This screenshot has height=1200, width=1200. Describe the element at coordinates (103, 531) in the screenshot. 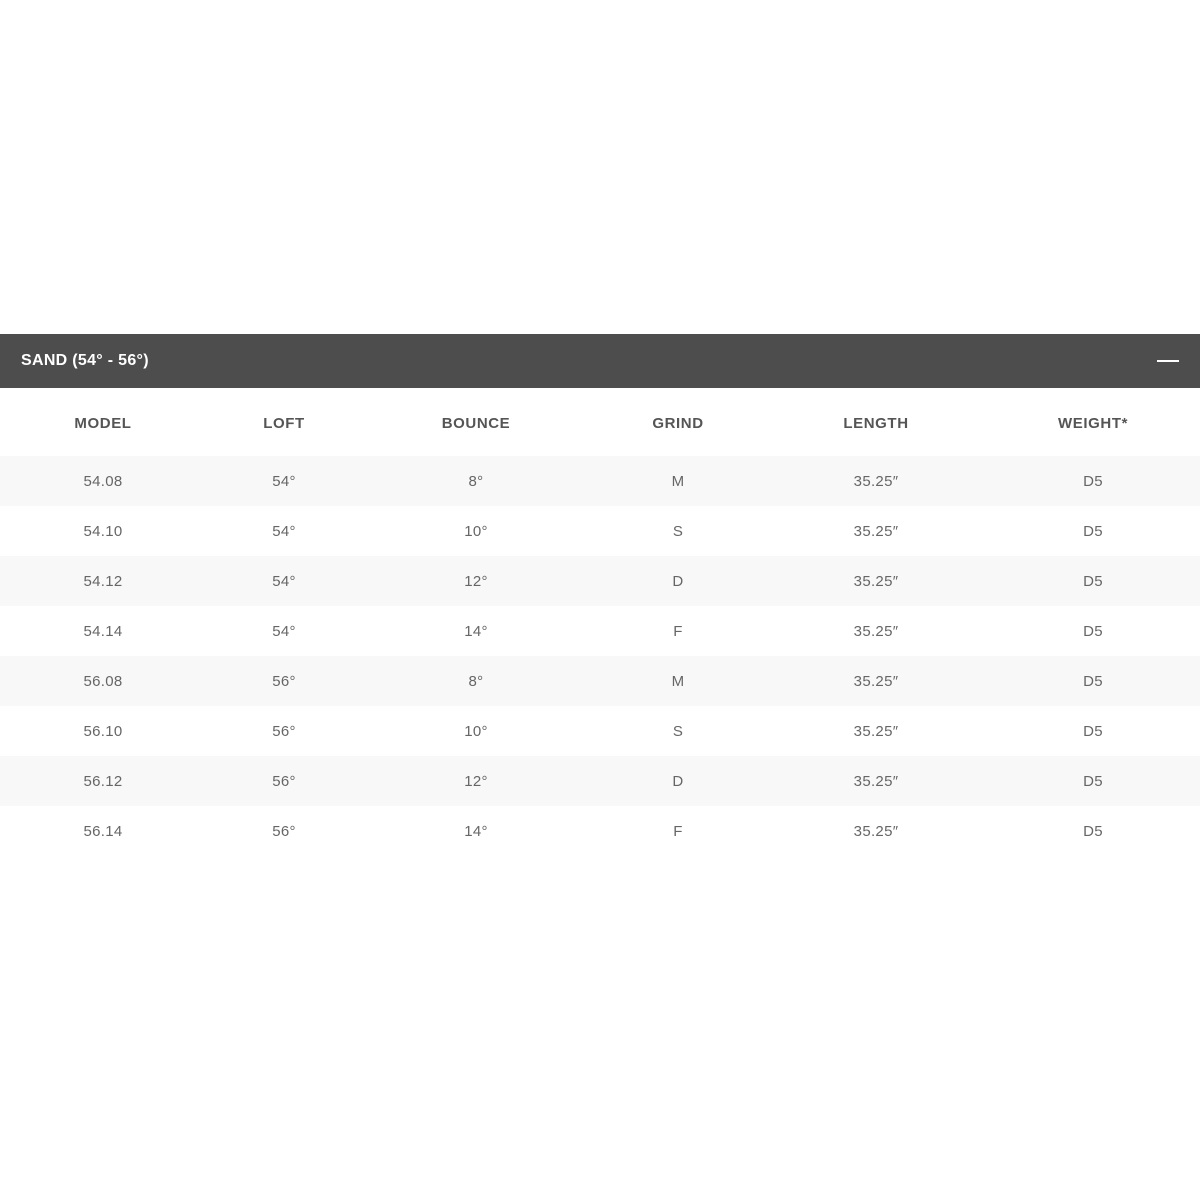

I see `cell-model: 54.10` at that location.